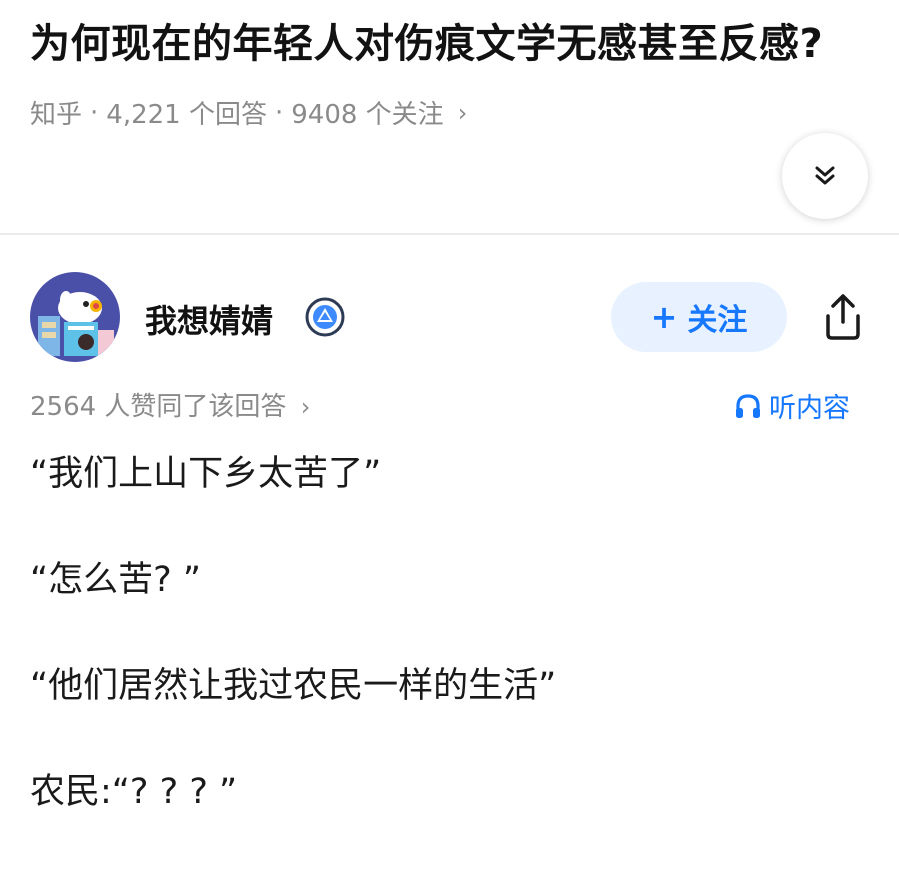 The image size is (899, 872). Describe the element at coordinates (206, 474) in the screenshot. I see `answer-paragraph: “我们上山下乡太苦了”` at that location.